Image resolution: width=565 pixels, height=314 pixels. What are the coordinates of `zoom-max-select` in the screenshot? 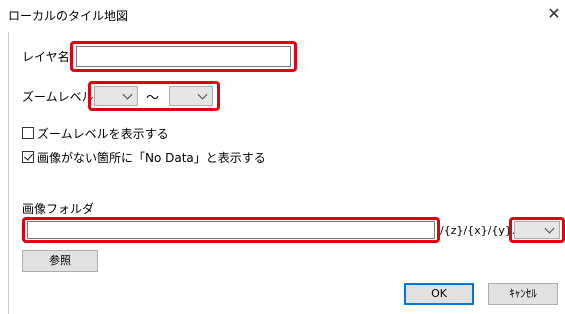 It's located at (191, 96).